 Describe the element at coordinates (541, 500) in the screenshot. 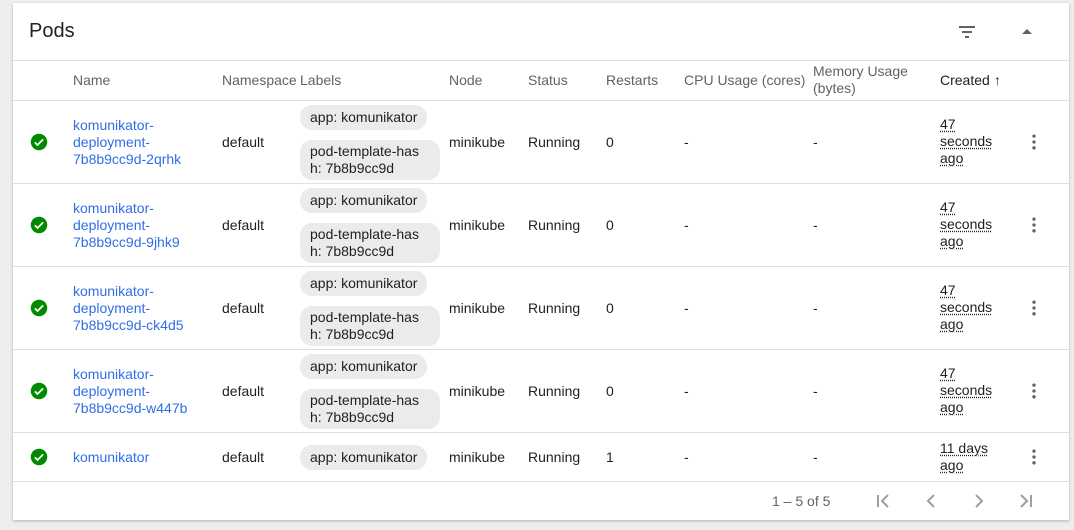

I see `pagination-footer: 1 – 5 of 5` at that location.